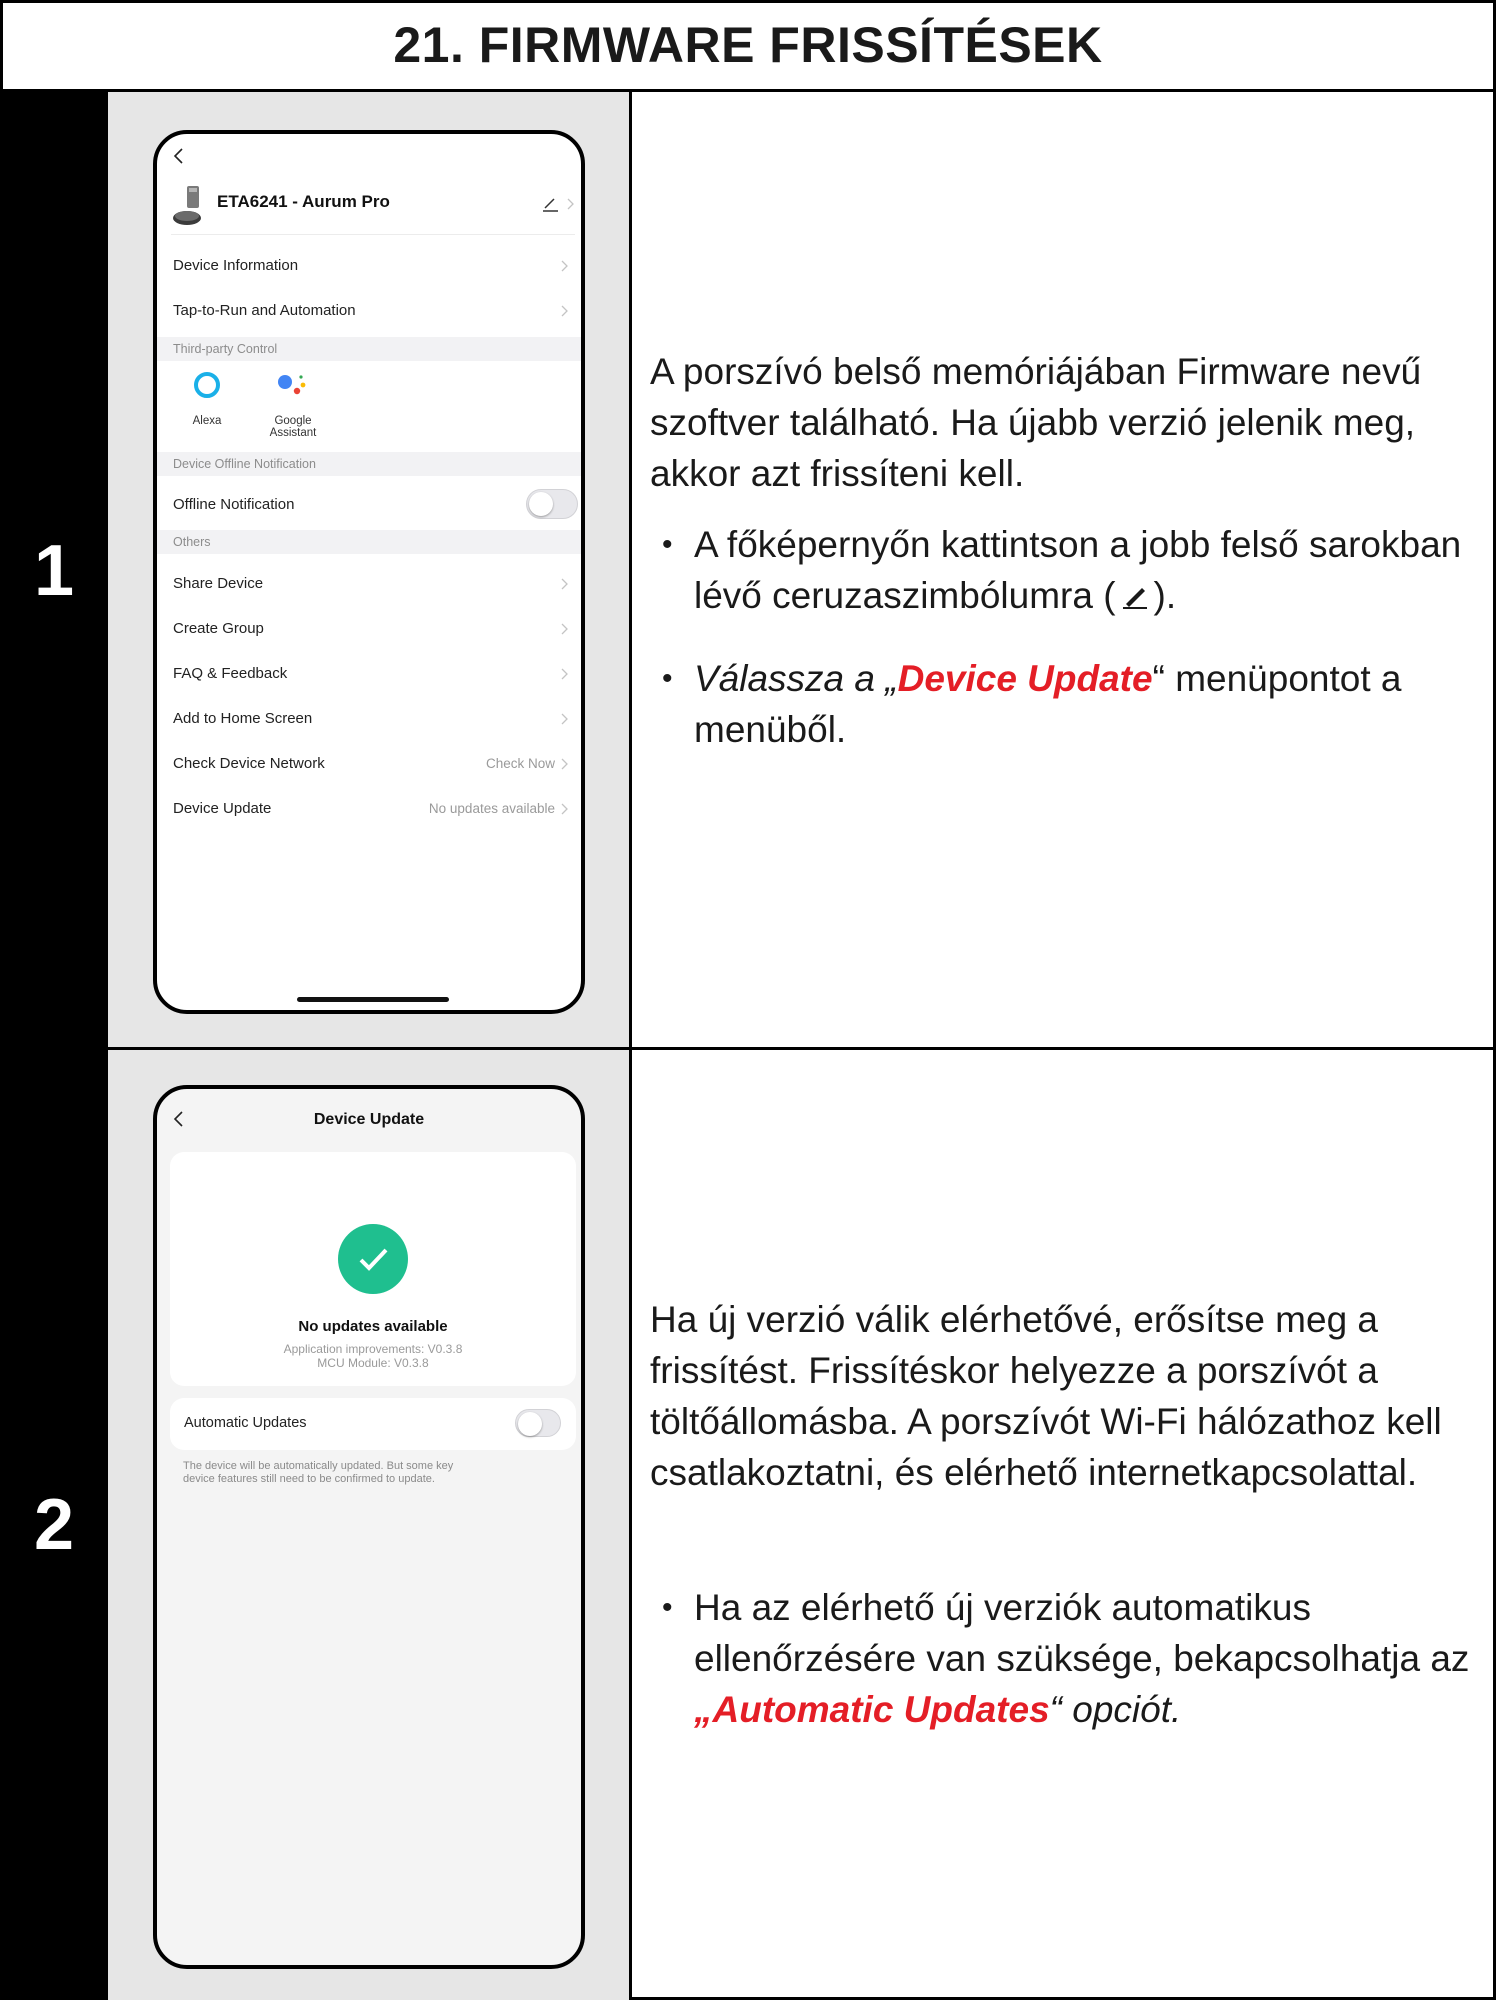  I want to click on page-header: 21. FIRMWARE FRISSÍTÉSEK, so click(748, 46).